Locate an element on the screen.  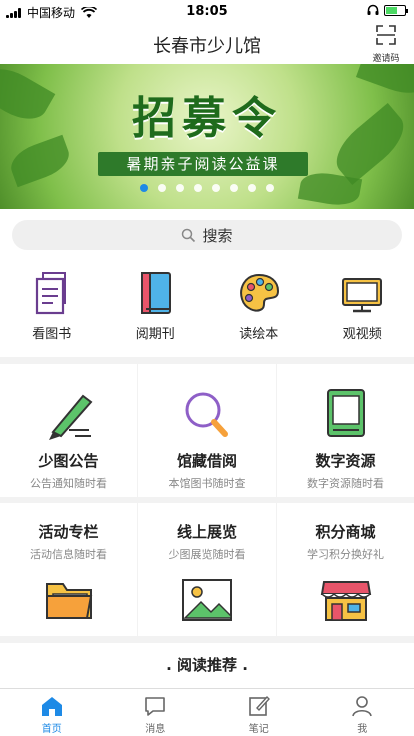
quick-link-magazines: 阅期刊 is located at coordinates (156, 309).